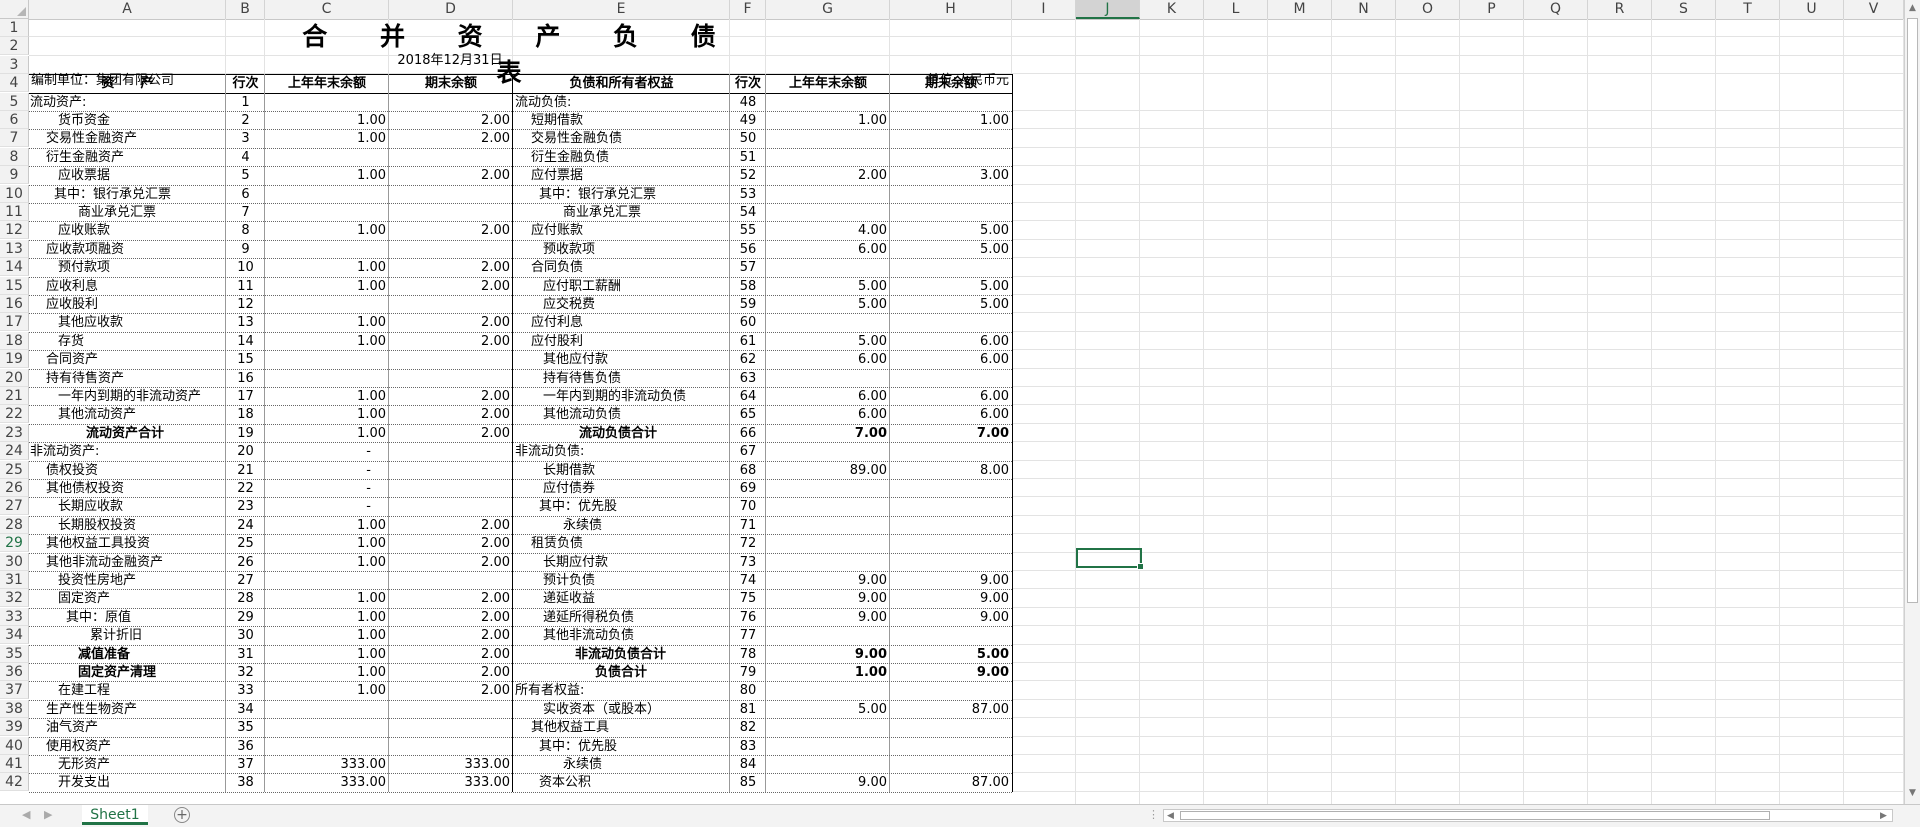  Describe the element at coordinates (245, 360) in the screenshot. I see `cell-b-19: 15` at that location.